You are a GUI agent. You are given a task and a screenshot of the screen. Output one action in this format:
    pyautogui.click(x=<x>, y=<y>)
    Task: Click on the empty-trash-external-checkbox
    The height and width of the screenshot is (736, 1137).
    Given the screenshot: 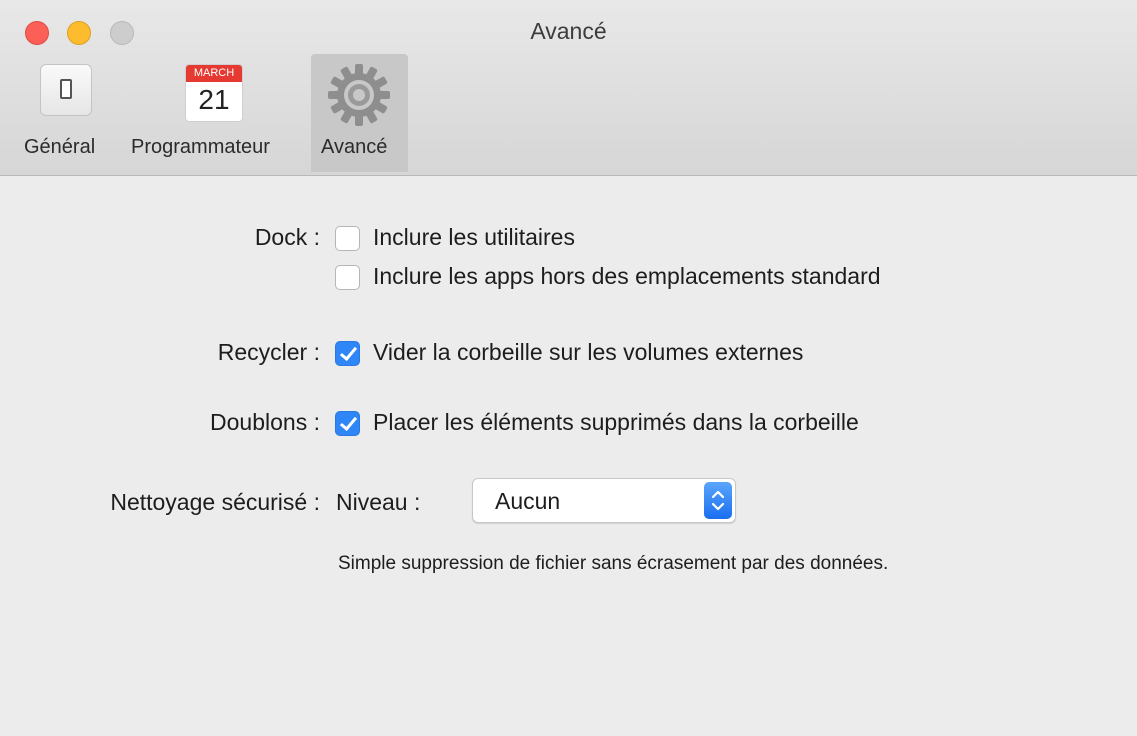 What is the action you would take?
    pyautogui.click(x=347, y=353)
    